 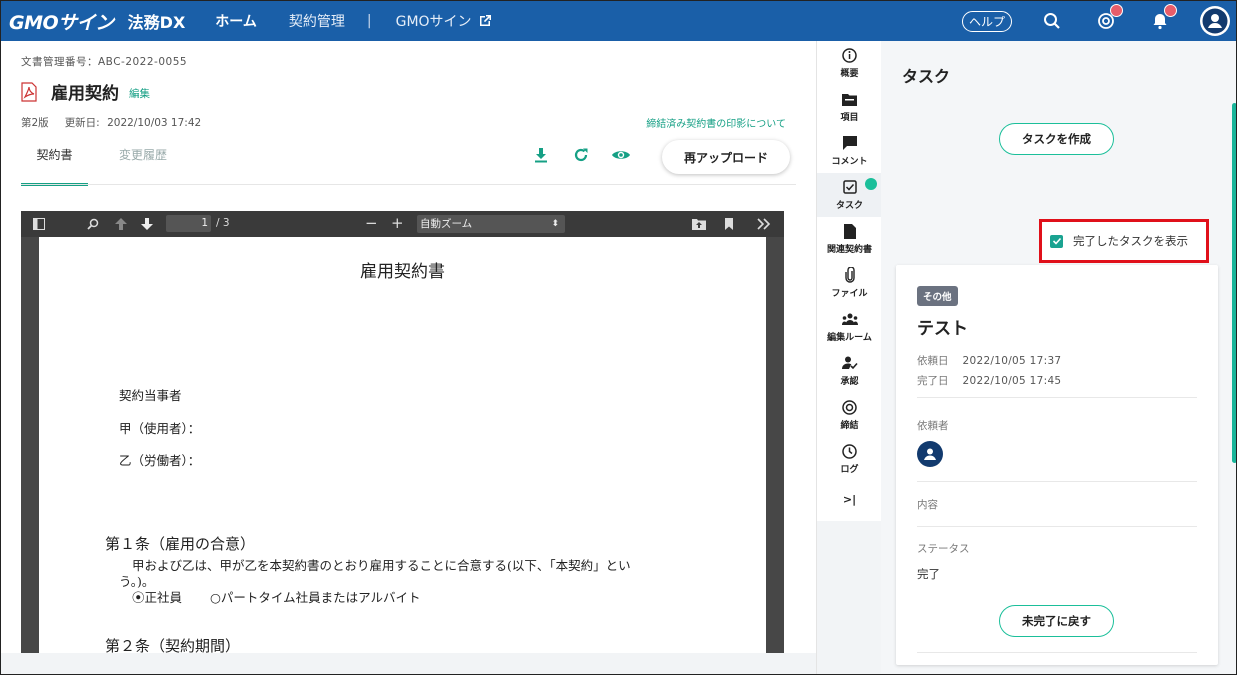 I want to click on seal-info-link: 締結済み契約書の印影について, so click(x=716, y=122).